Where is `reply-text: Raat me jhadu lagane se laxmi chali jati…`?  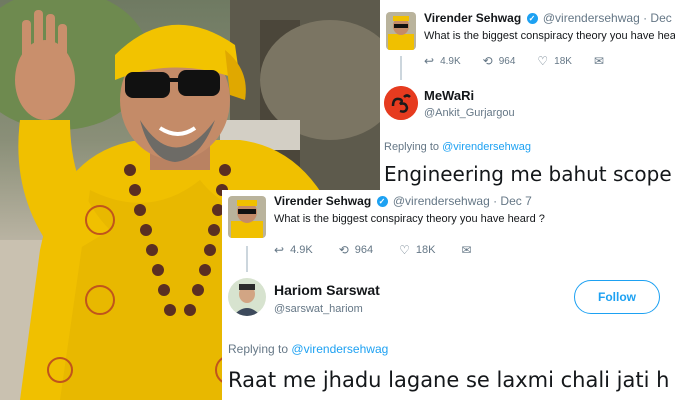
reply-text: Raat me jhadu lagane se laxmi chali jati… is located at coordinates (451, 380).